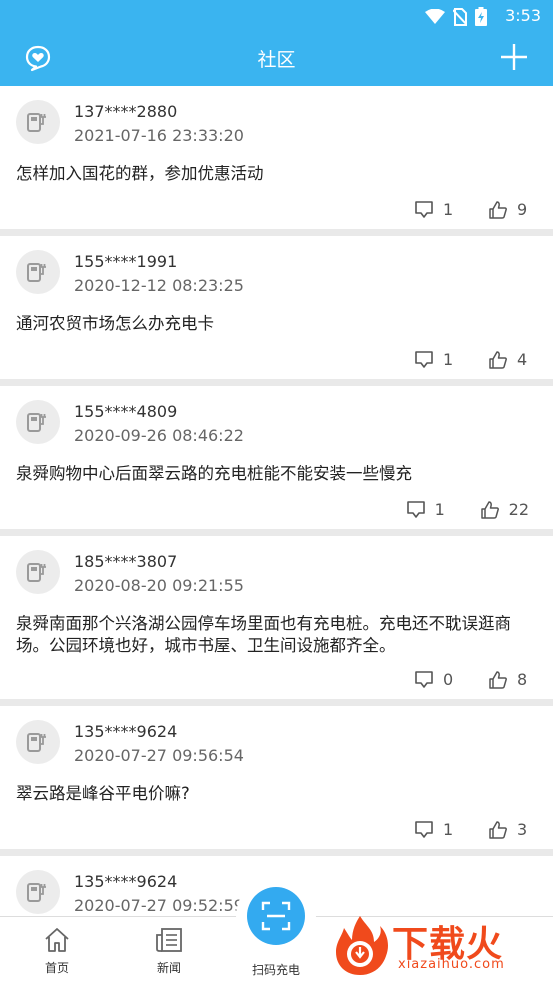 The width and height of the screenshot is (553, 983). Describe the element at coordinates (435, 16) in the screenshot. I see `wifi-icon` at that location.